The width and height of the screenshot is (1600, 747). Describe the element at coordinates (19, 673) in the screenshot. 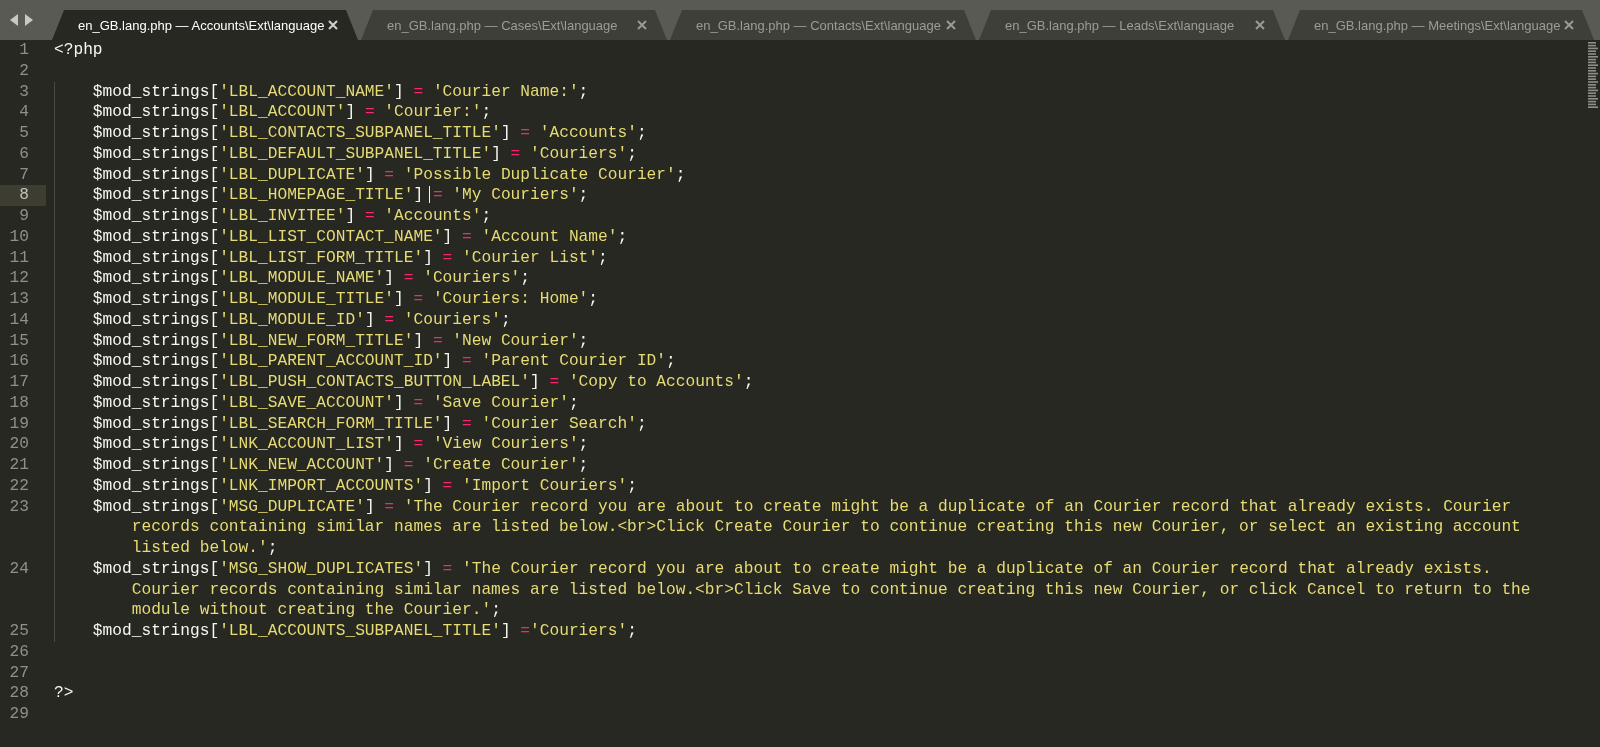

I see `line-number: 27` at that location.